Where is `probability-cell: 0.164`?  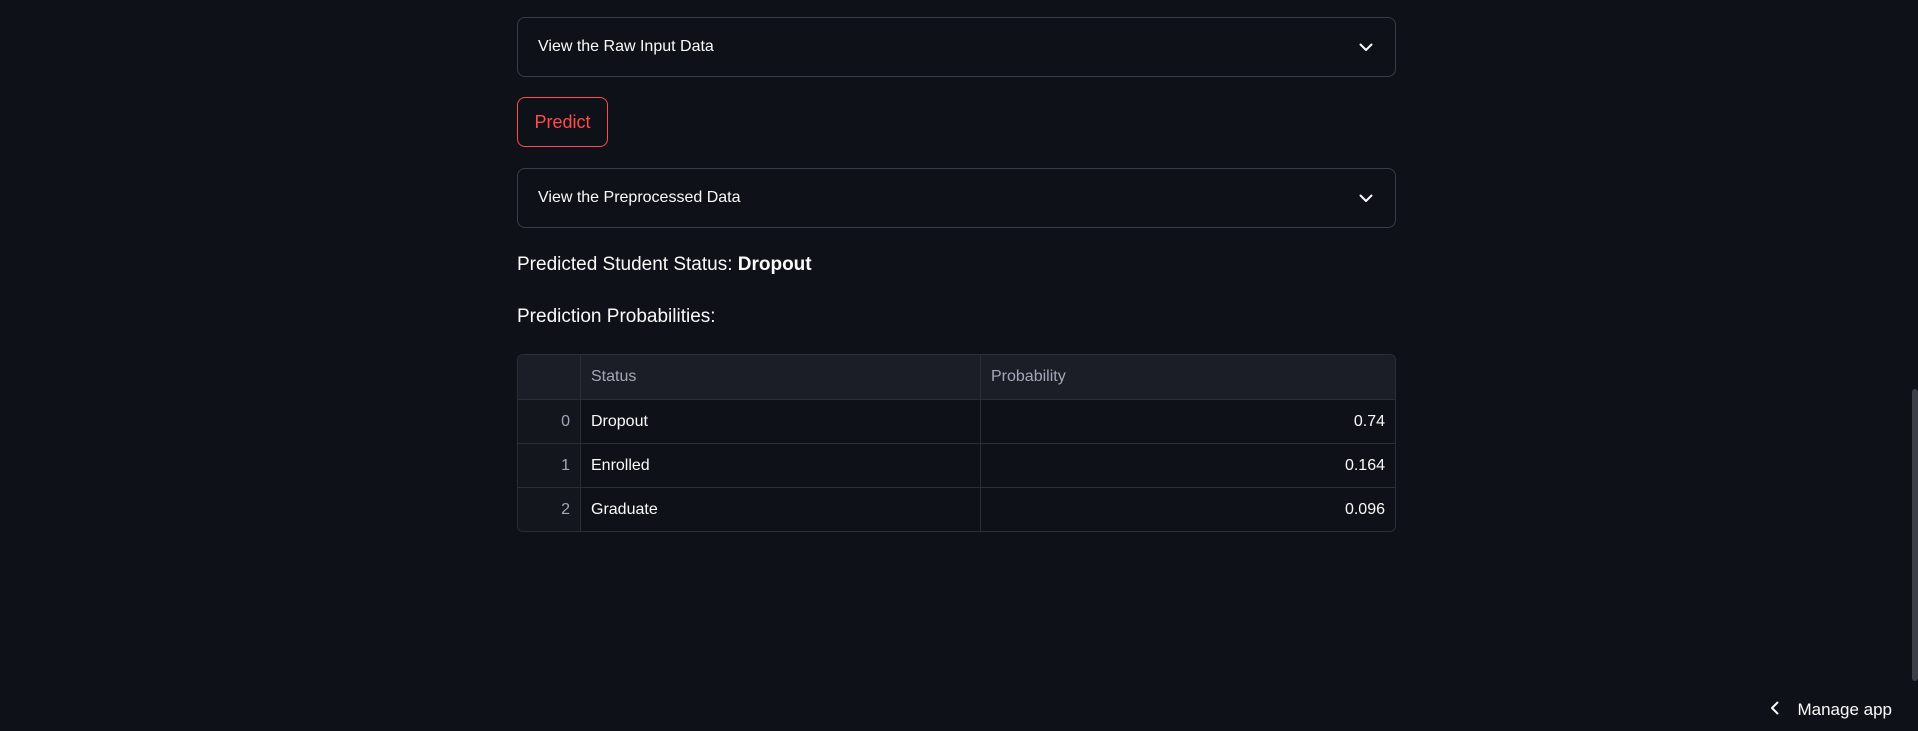 probability-cell: 0.164 is located at coordinates (1188, 465).